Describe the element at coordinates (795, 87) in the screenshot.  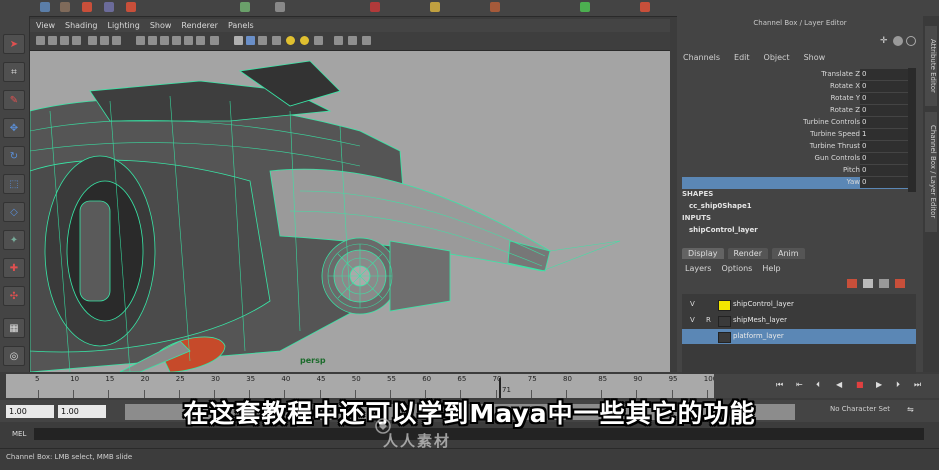
I see `attr-row: Rotate X0` at that location.